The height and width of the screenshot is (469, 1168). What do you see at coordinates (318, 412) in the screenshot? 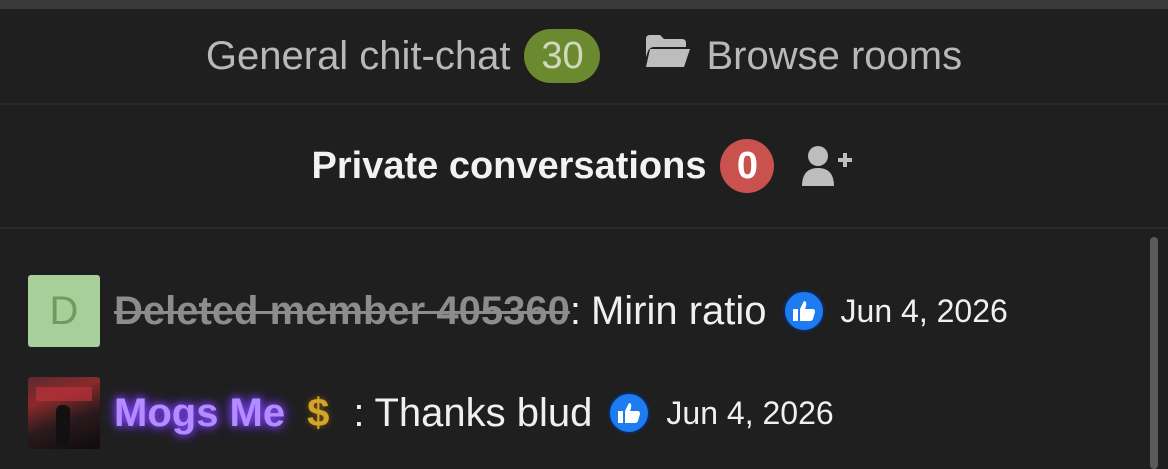
I see `dollar-badge-icon: $` at bounding box center [318, 412].